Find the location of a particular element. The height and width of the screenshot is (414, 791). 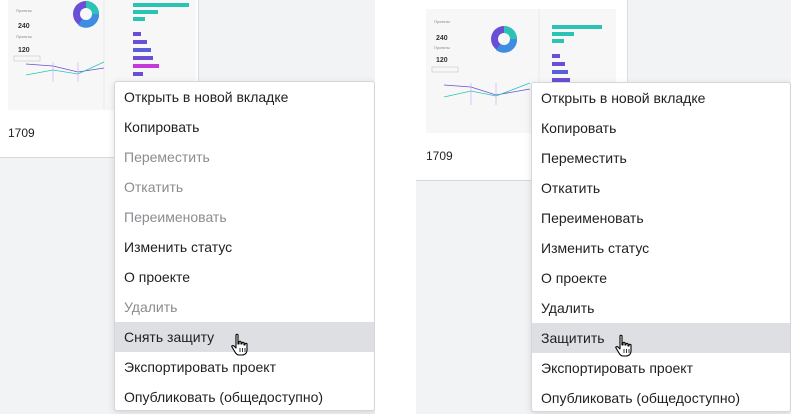

menu-item-protect: Защитить is located at coordinates (661, 338).